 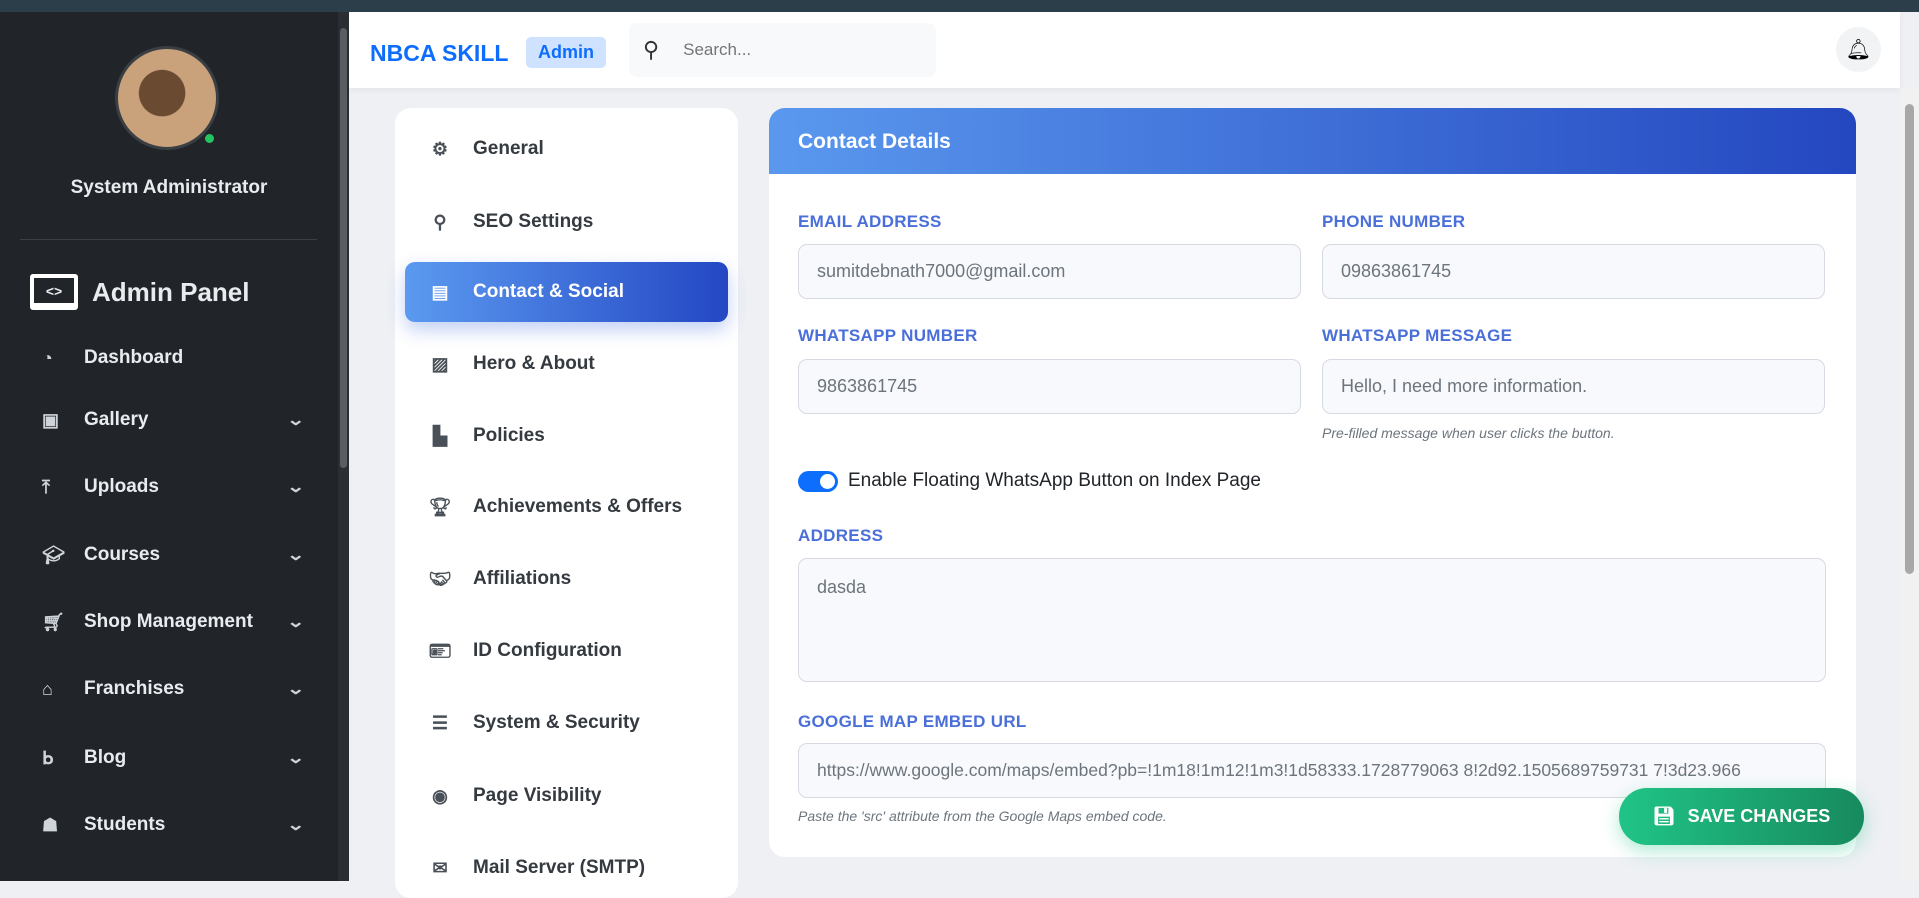 I want to click on phone-label: PHONE NUMBER, so click(x=1394, y=221).